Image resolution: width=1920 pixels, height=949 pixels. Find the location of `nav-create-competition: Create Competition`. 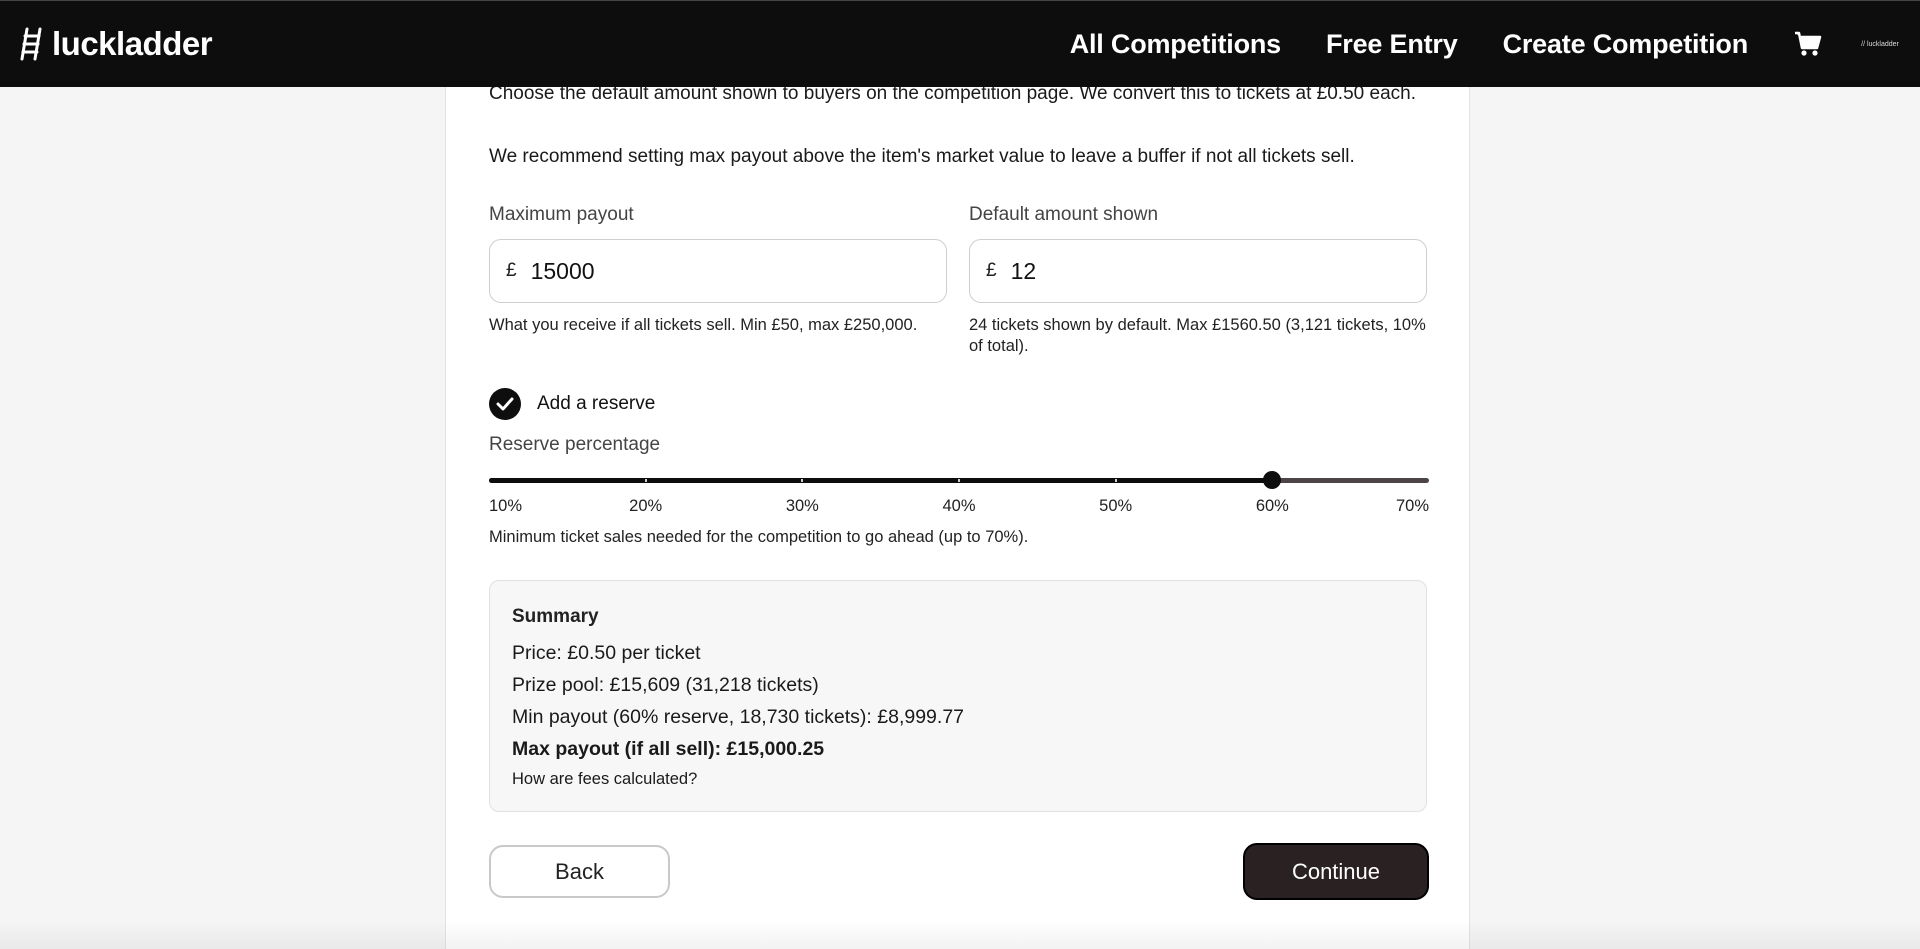

nav-create-competition: Create Competition is located at coordinates (1626, 44).